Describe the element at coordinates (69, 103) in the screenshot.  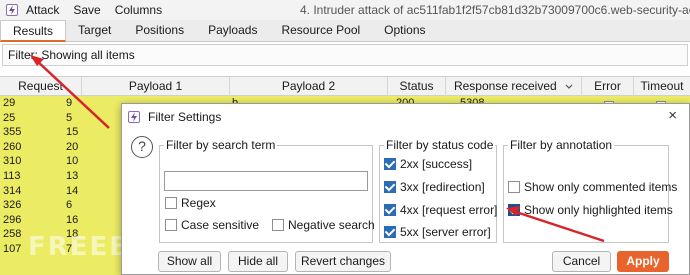
I see `payload-1-cell: 9` at that location.